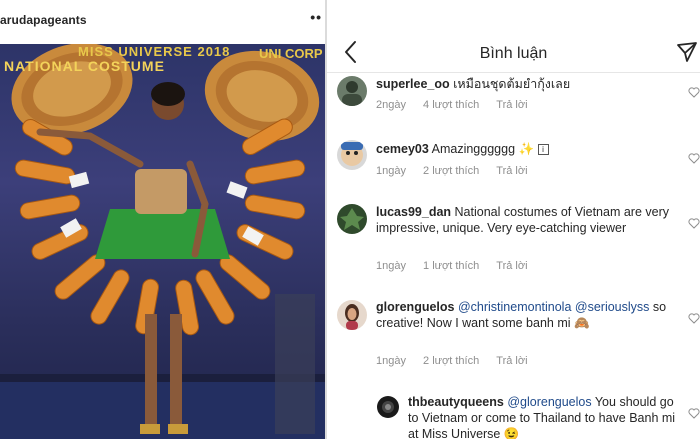  I want to click on comment-likes: 4 lượt thích, so click(451, 105).